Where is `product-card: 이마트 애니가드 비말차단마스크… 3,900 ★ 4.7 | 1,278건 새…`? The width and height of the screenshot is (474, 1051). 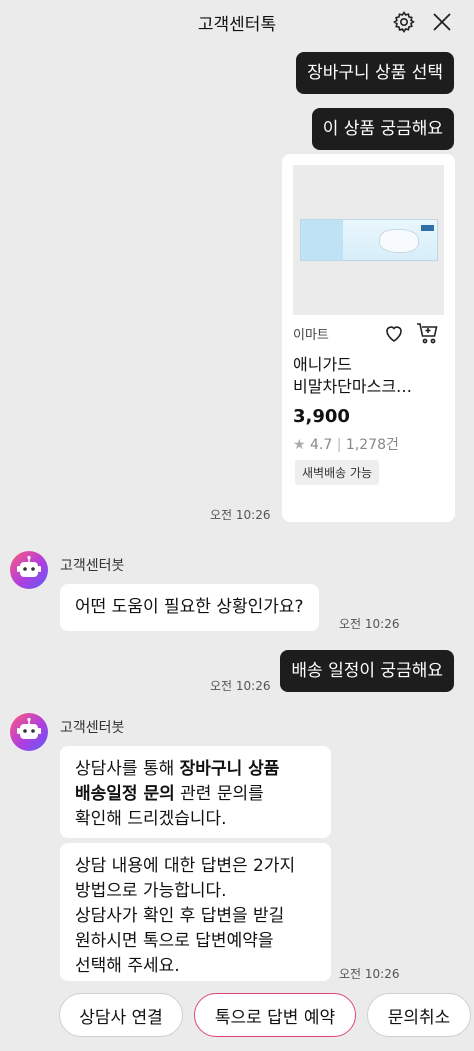
product-card: 이마트 애니가드 비말차단마스크… 3,900 ★ 4.7 | 1,278건 새… is located at coordinates (368, 338).